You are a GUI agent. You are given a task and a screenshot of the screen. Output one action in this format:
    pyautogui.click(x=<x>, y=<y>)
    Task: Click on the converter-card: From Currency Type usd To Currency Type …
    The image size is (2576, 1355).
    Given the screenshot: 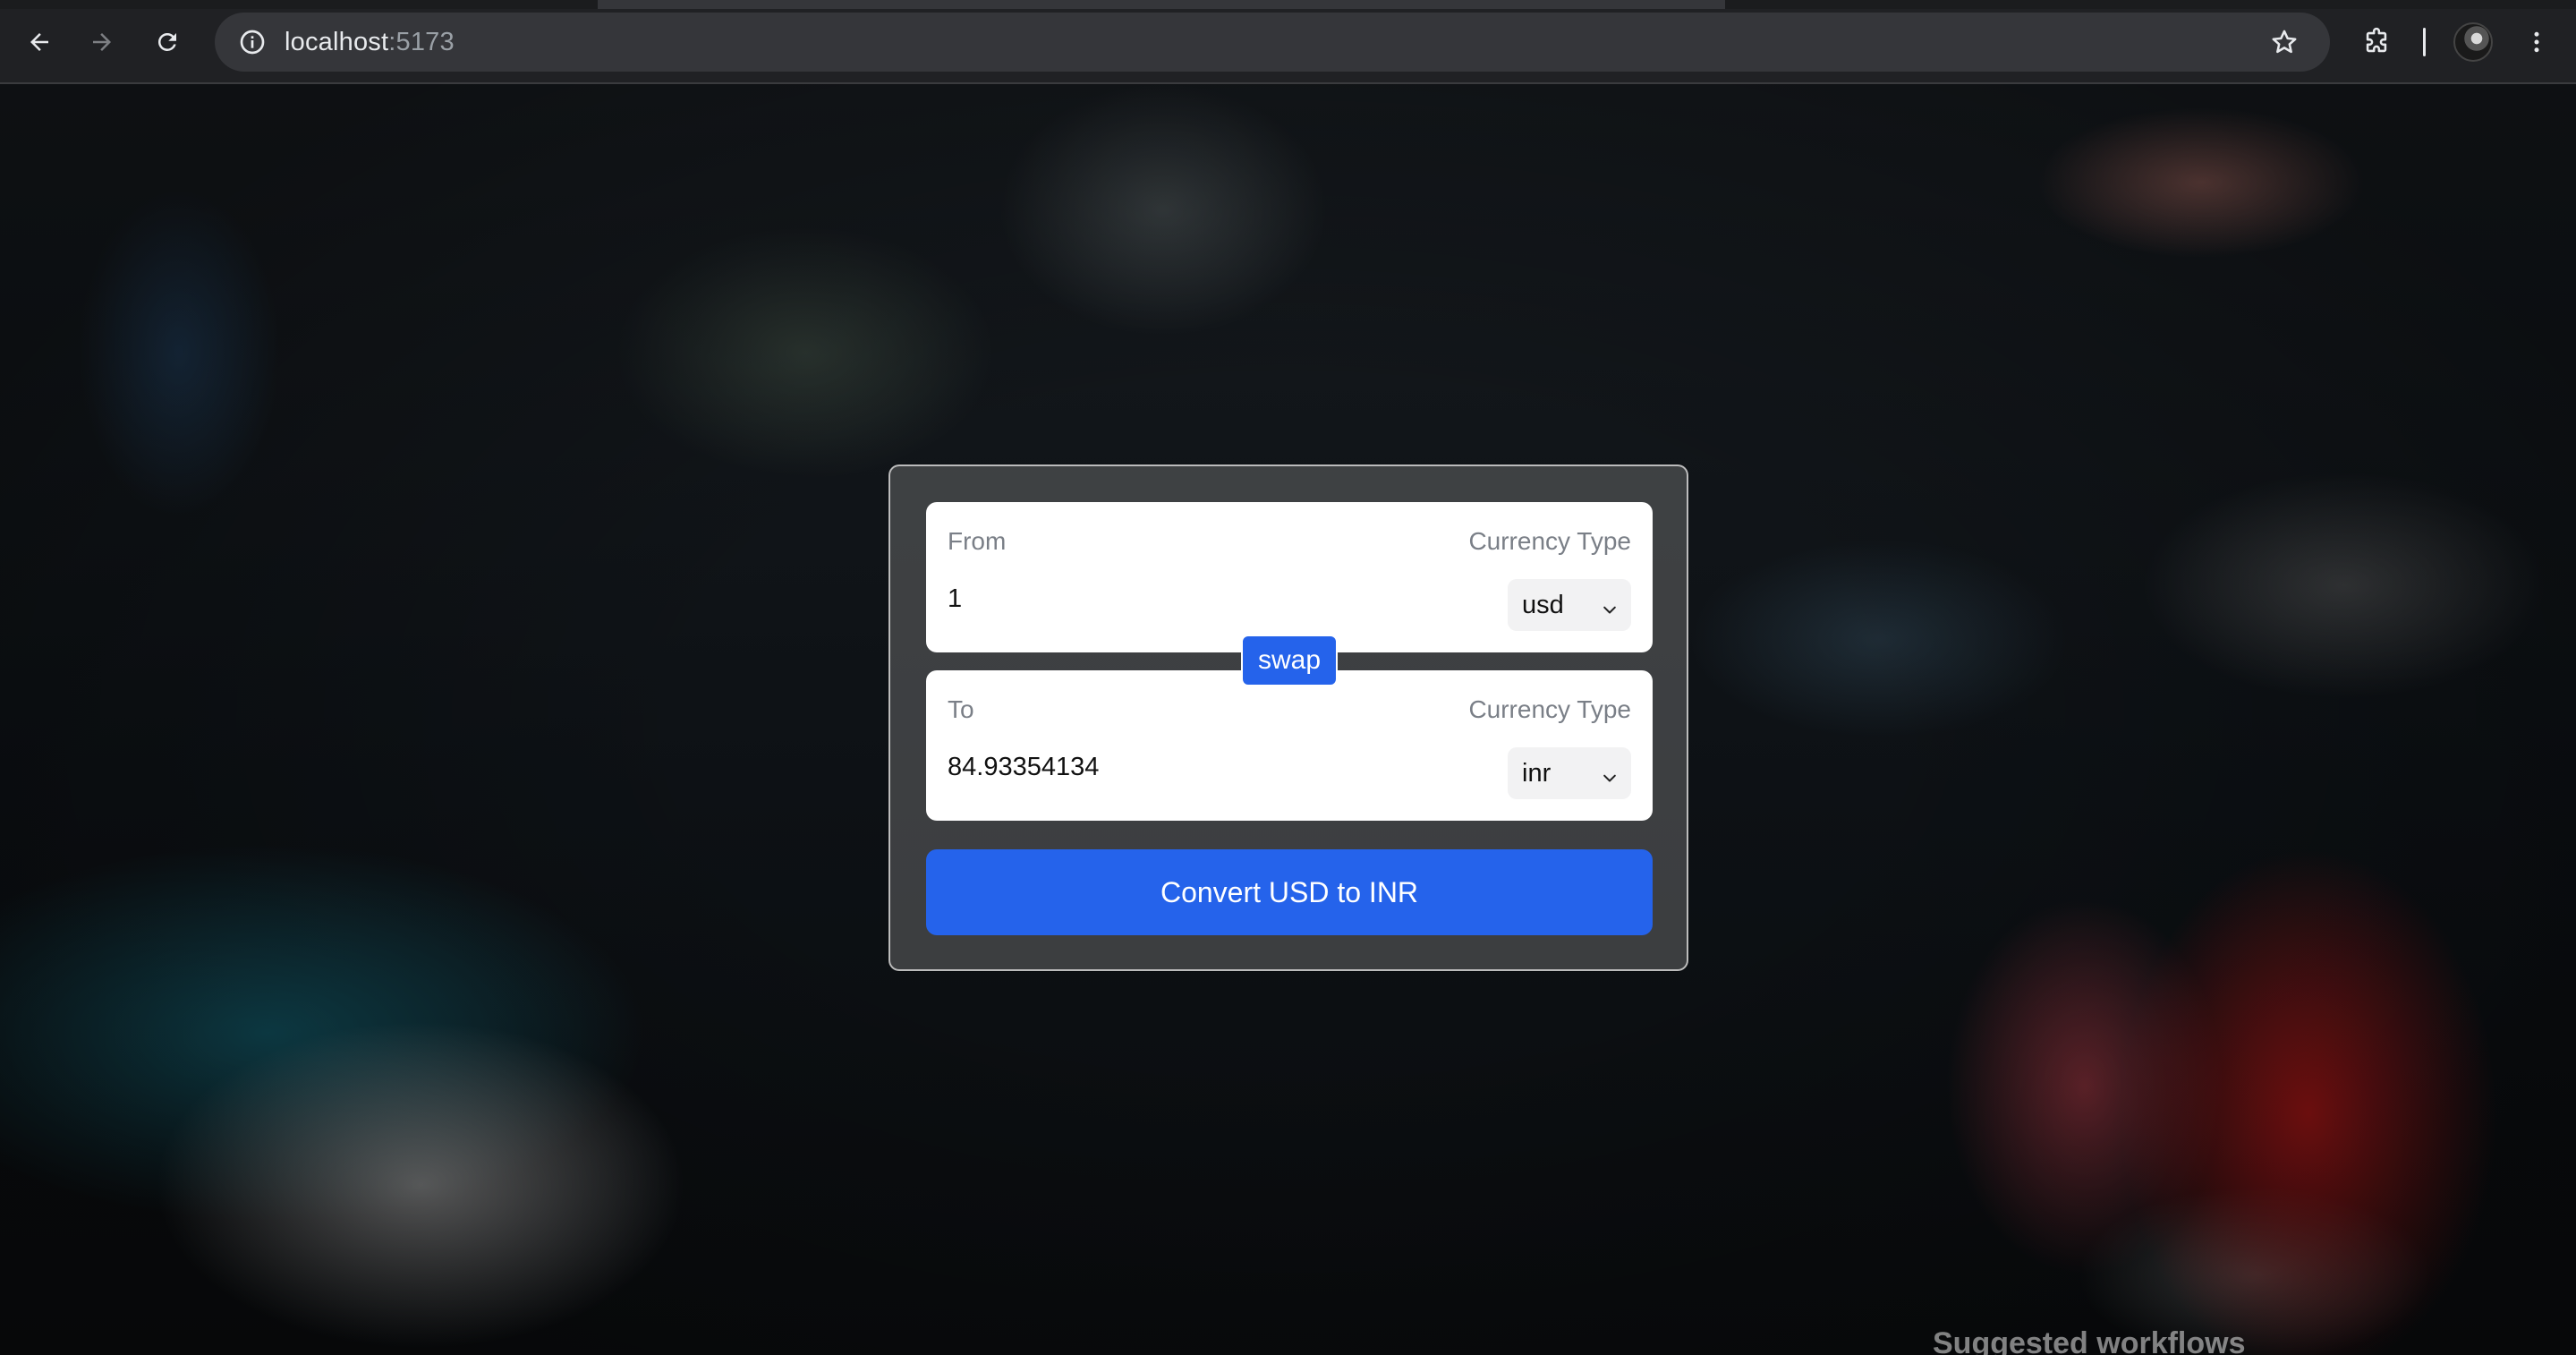 What is the action you would take?
    pyautogui.click(x=1288, y=717)
    